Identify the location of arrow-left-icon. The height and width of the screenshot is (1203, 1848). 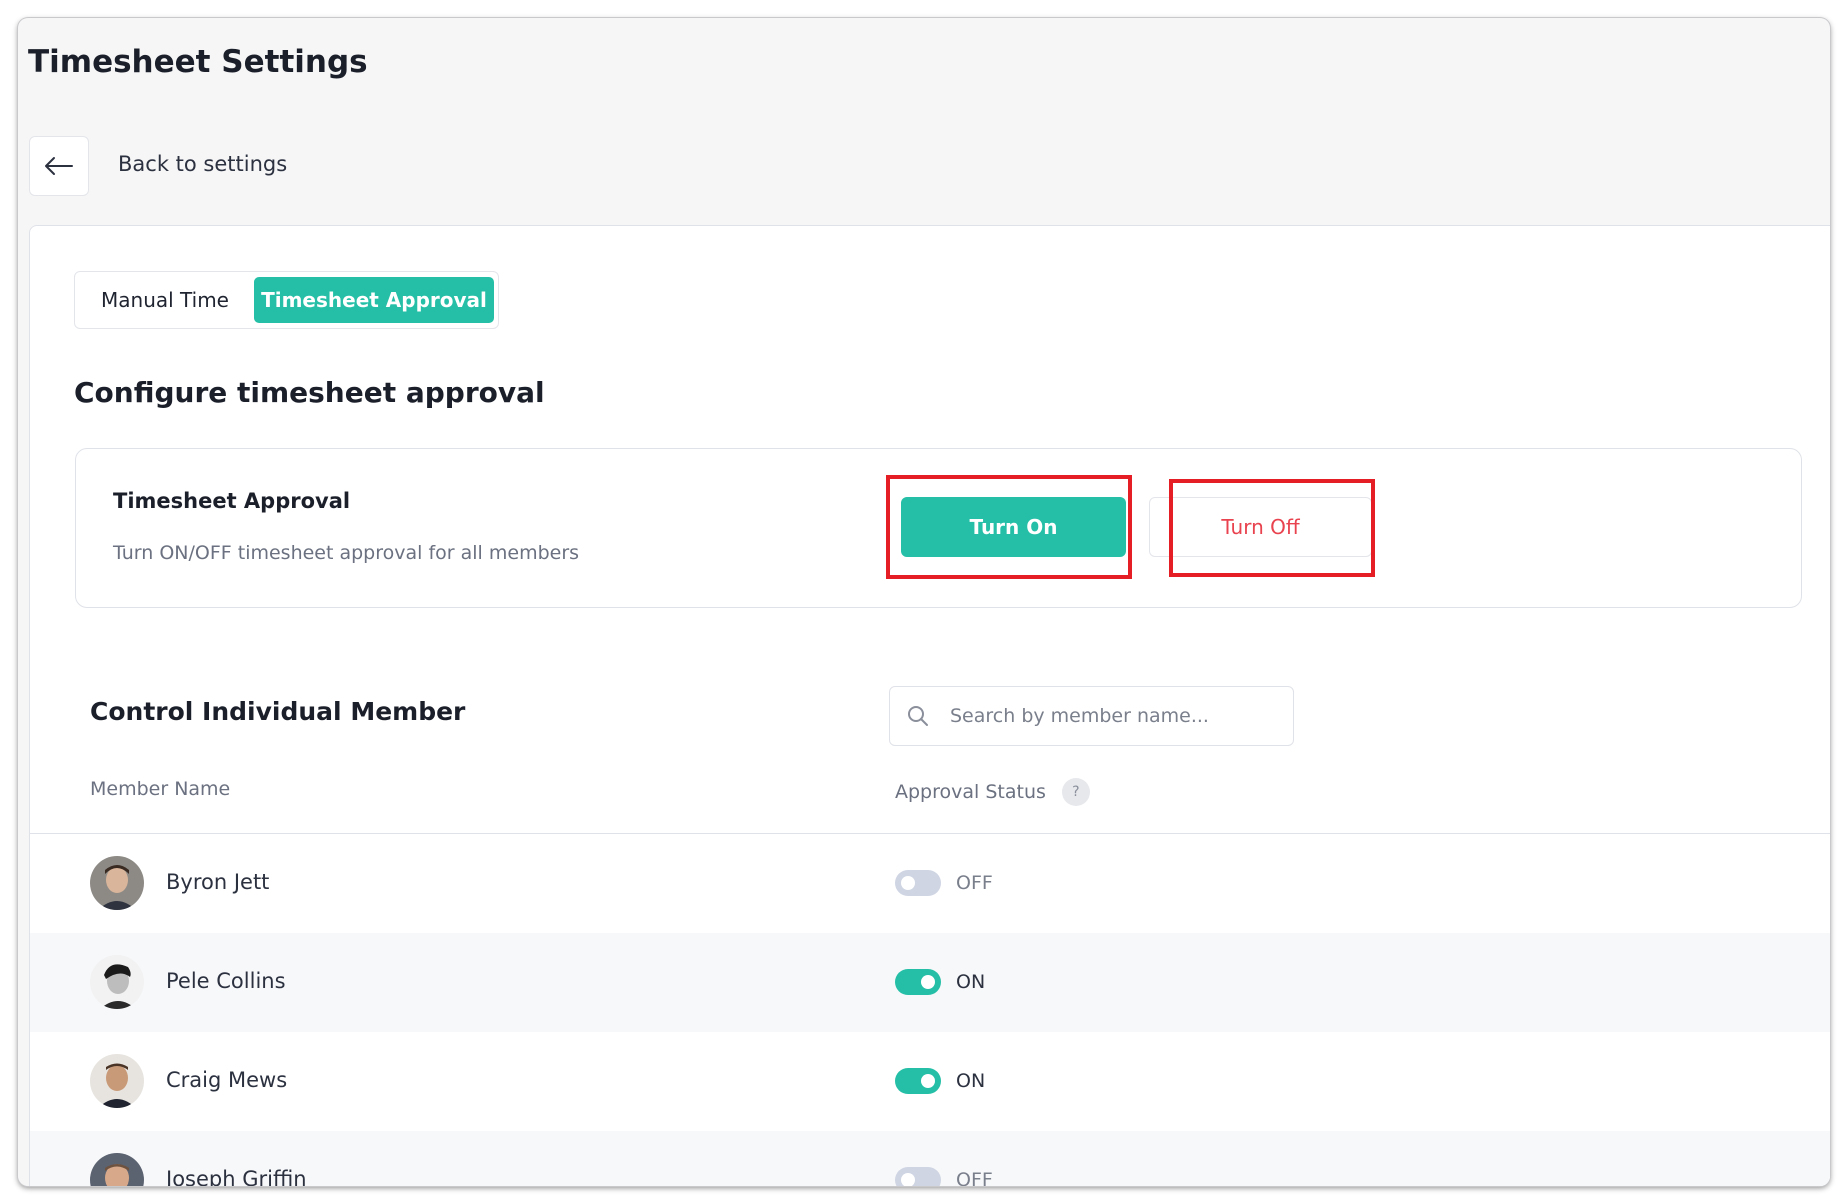
(59, 166).